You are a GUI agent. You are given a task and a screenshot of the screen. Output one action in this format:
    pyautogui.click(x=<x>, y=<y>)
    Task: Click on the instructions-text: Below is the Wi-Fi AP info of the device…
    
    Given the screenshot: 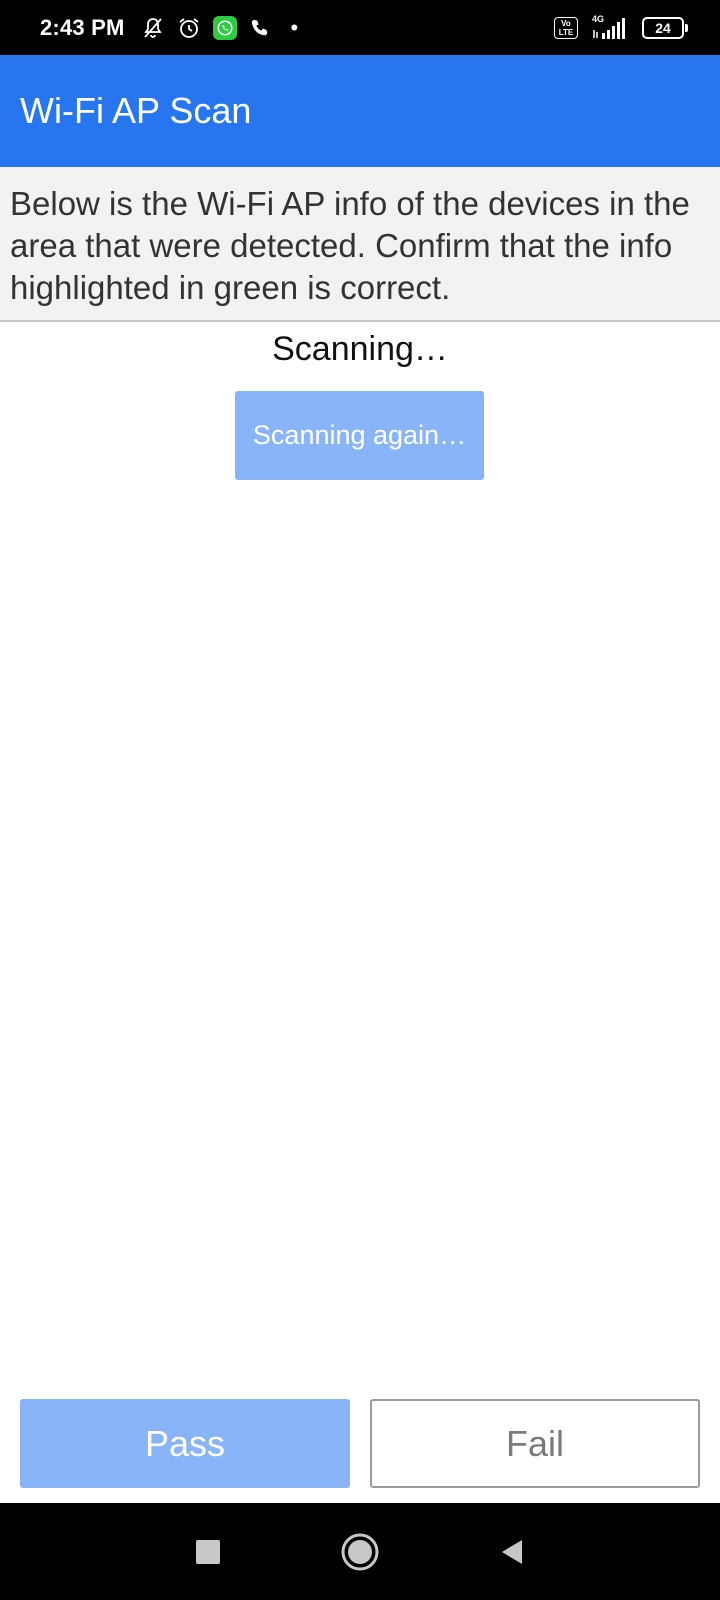 What is the action you would take?
    pyautogui.click(x=350, y=245)
    